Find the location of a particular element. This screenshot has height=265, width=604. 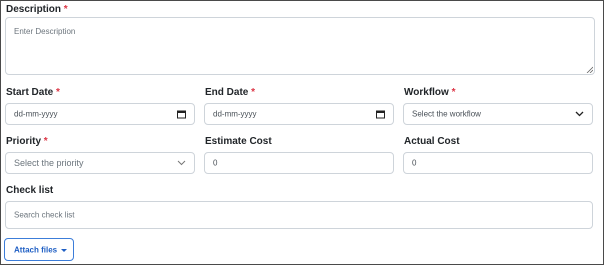

caret-down-icon is located at coordinates (64, 250).